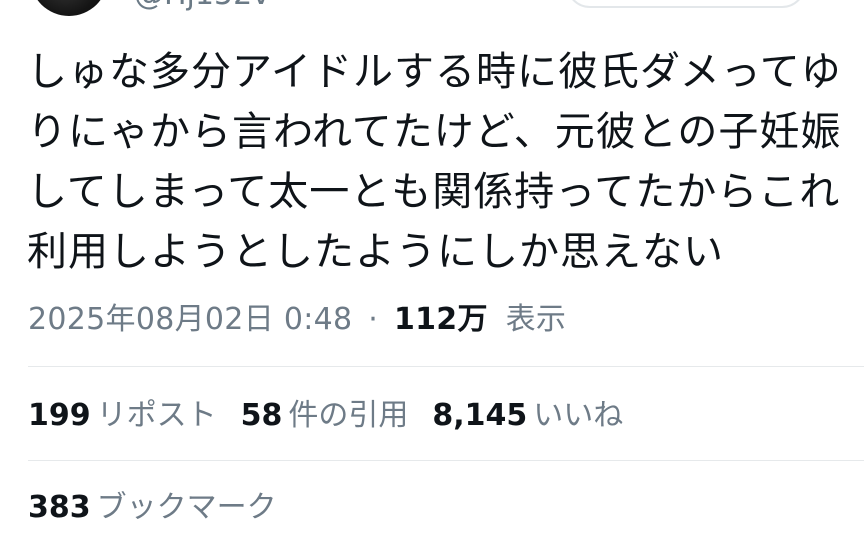  What do you see at coordinates (348, 415) in the screenshot?
I see `quotes-label: 件の引用` at bounding box center [348, 415].